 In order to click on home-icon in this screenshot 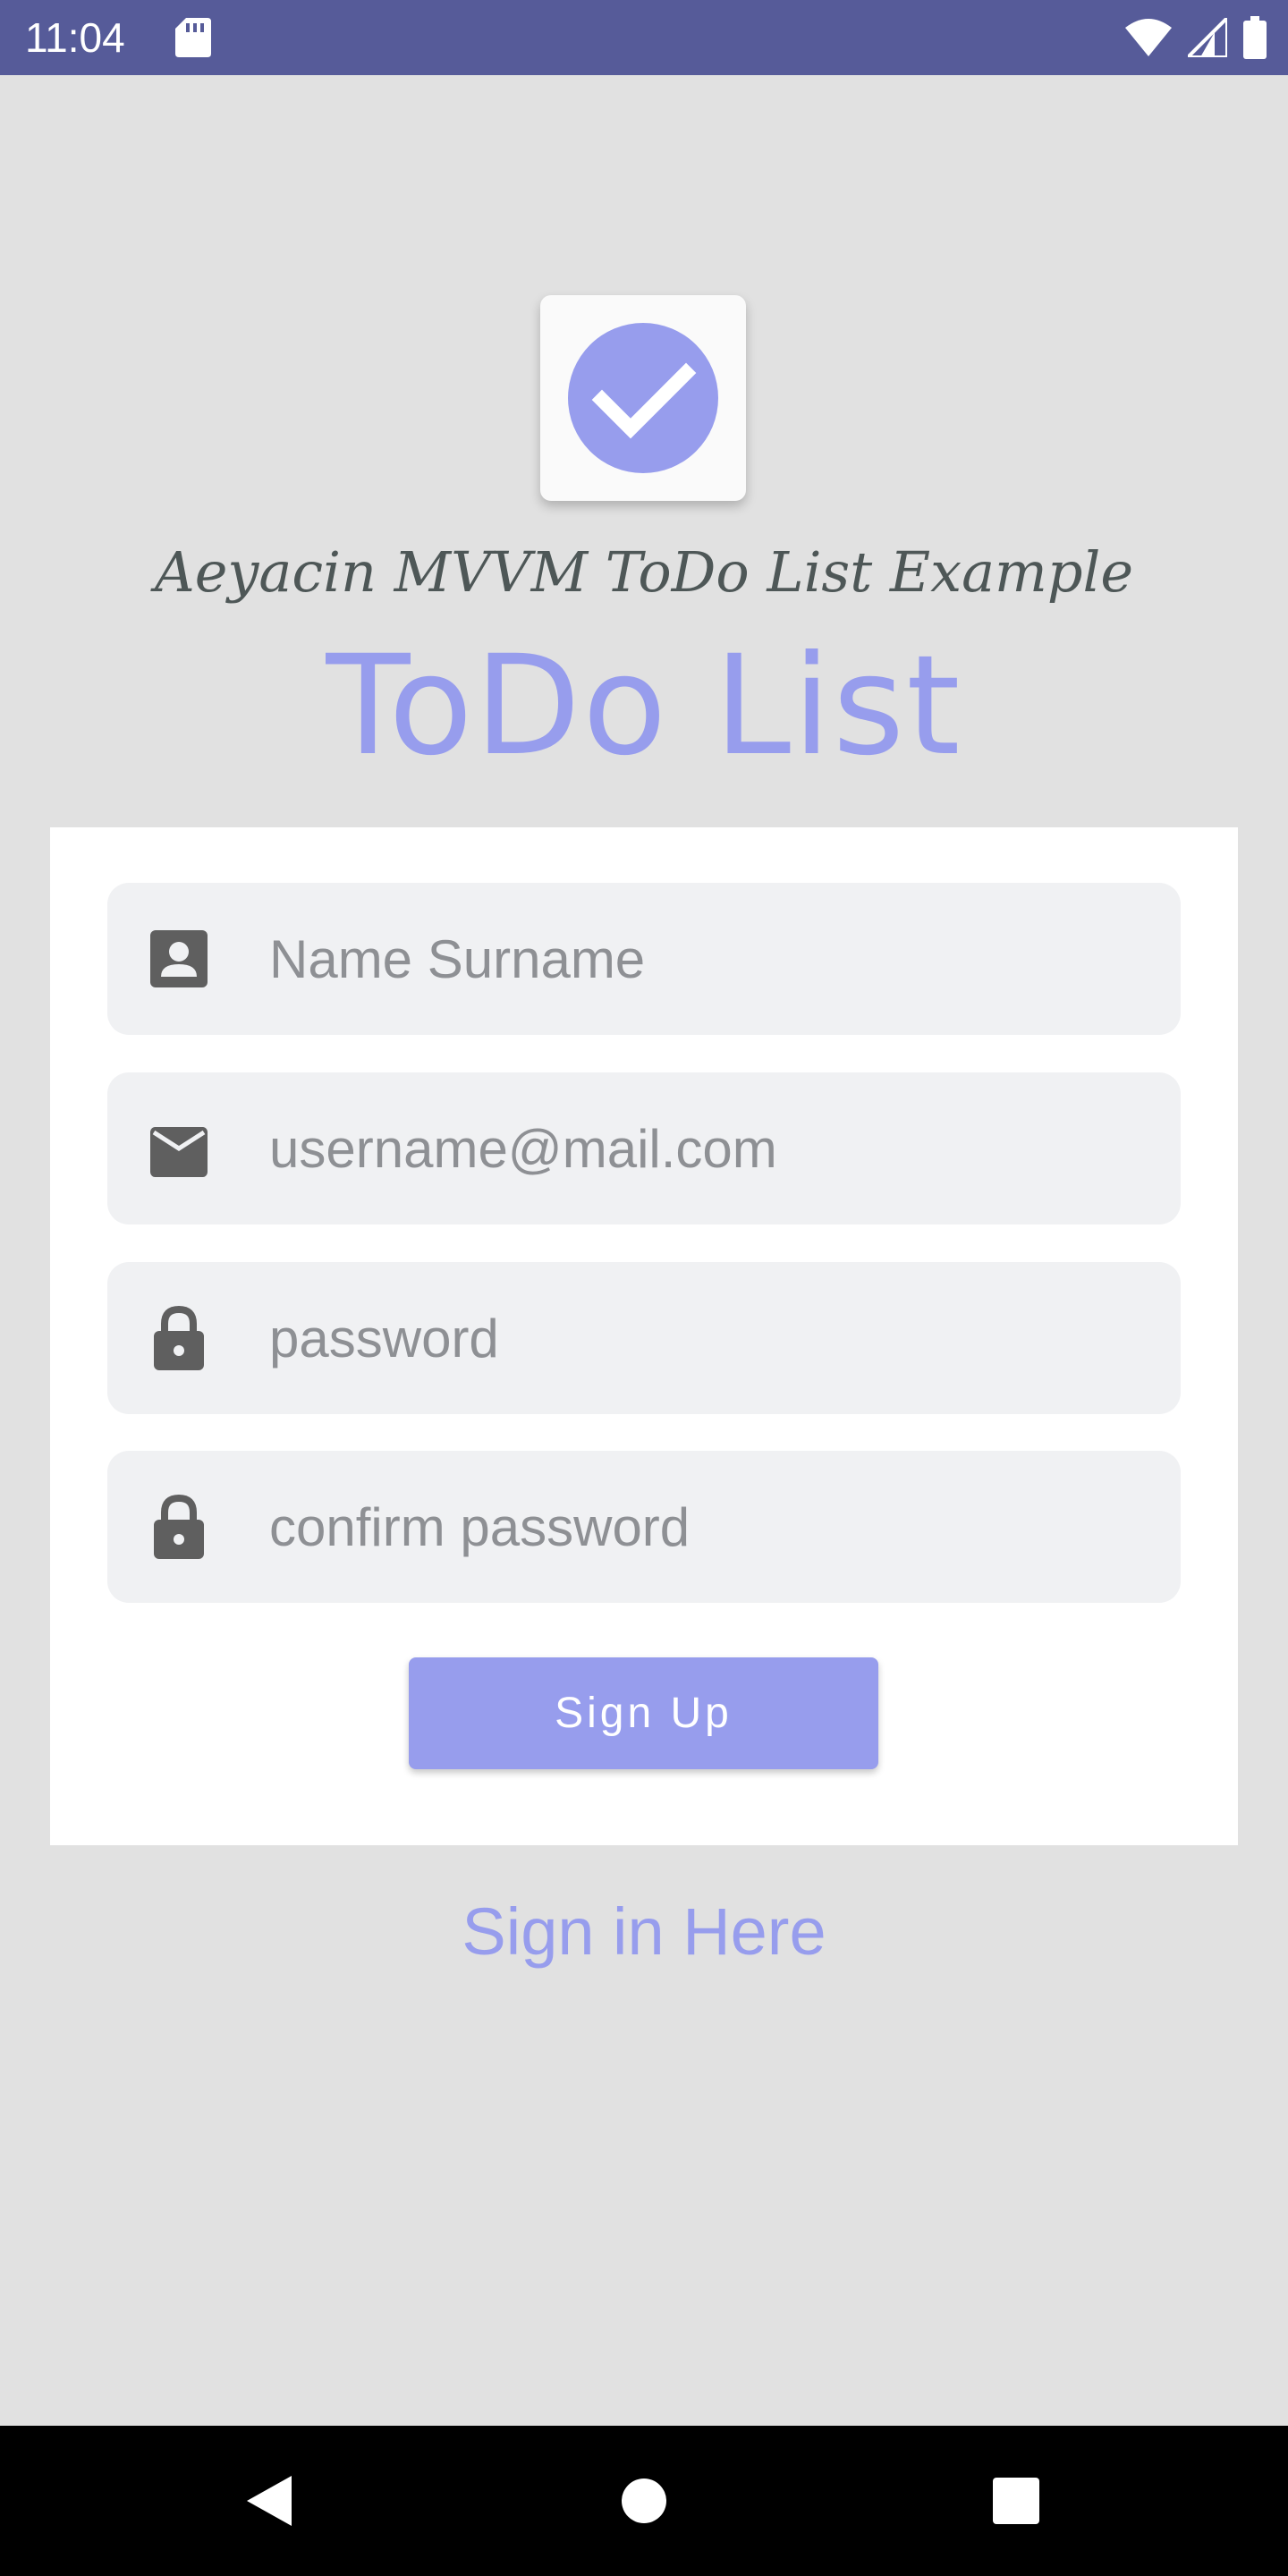, I will do `click(644, 2501)`.